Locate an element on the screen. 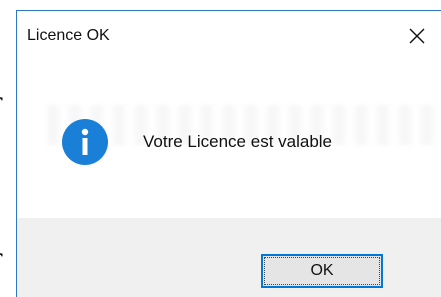 This screenshot has height=297, width=441. close-icon is located at coordinates (417, 36).